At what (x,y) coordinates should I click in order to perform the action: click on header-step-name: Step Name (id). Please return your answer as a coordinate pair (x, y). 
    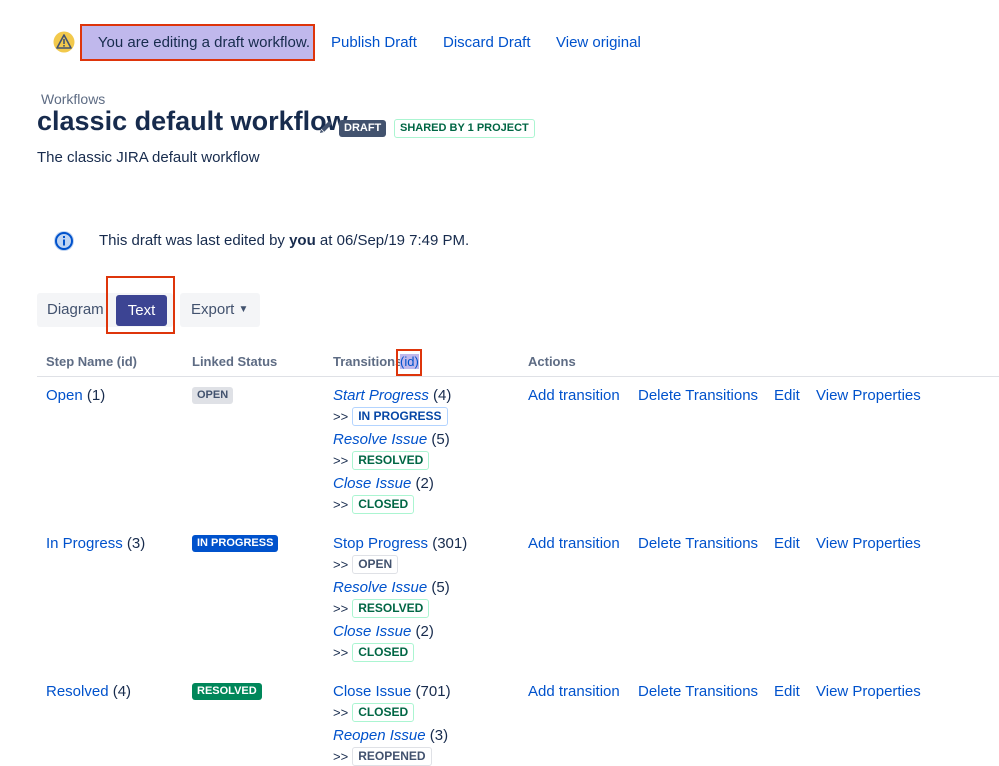
    Looking at the image, I should click on (92, 361).